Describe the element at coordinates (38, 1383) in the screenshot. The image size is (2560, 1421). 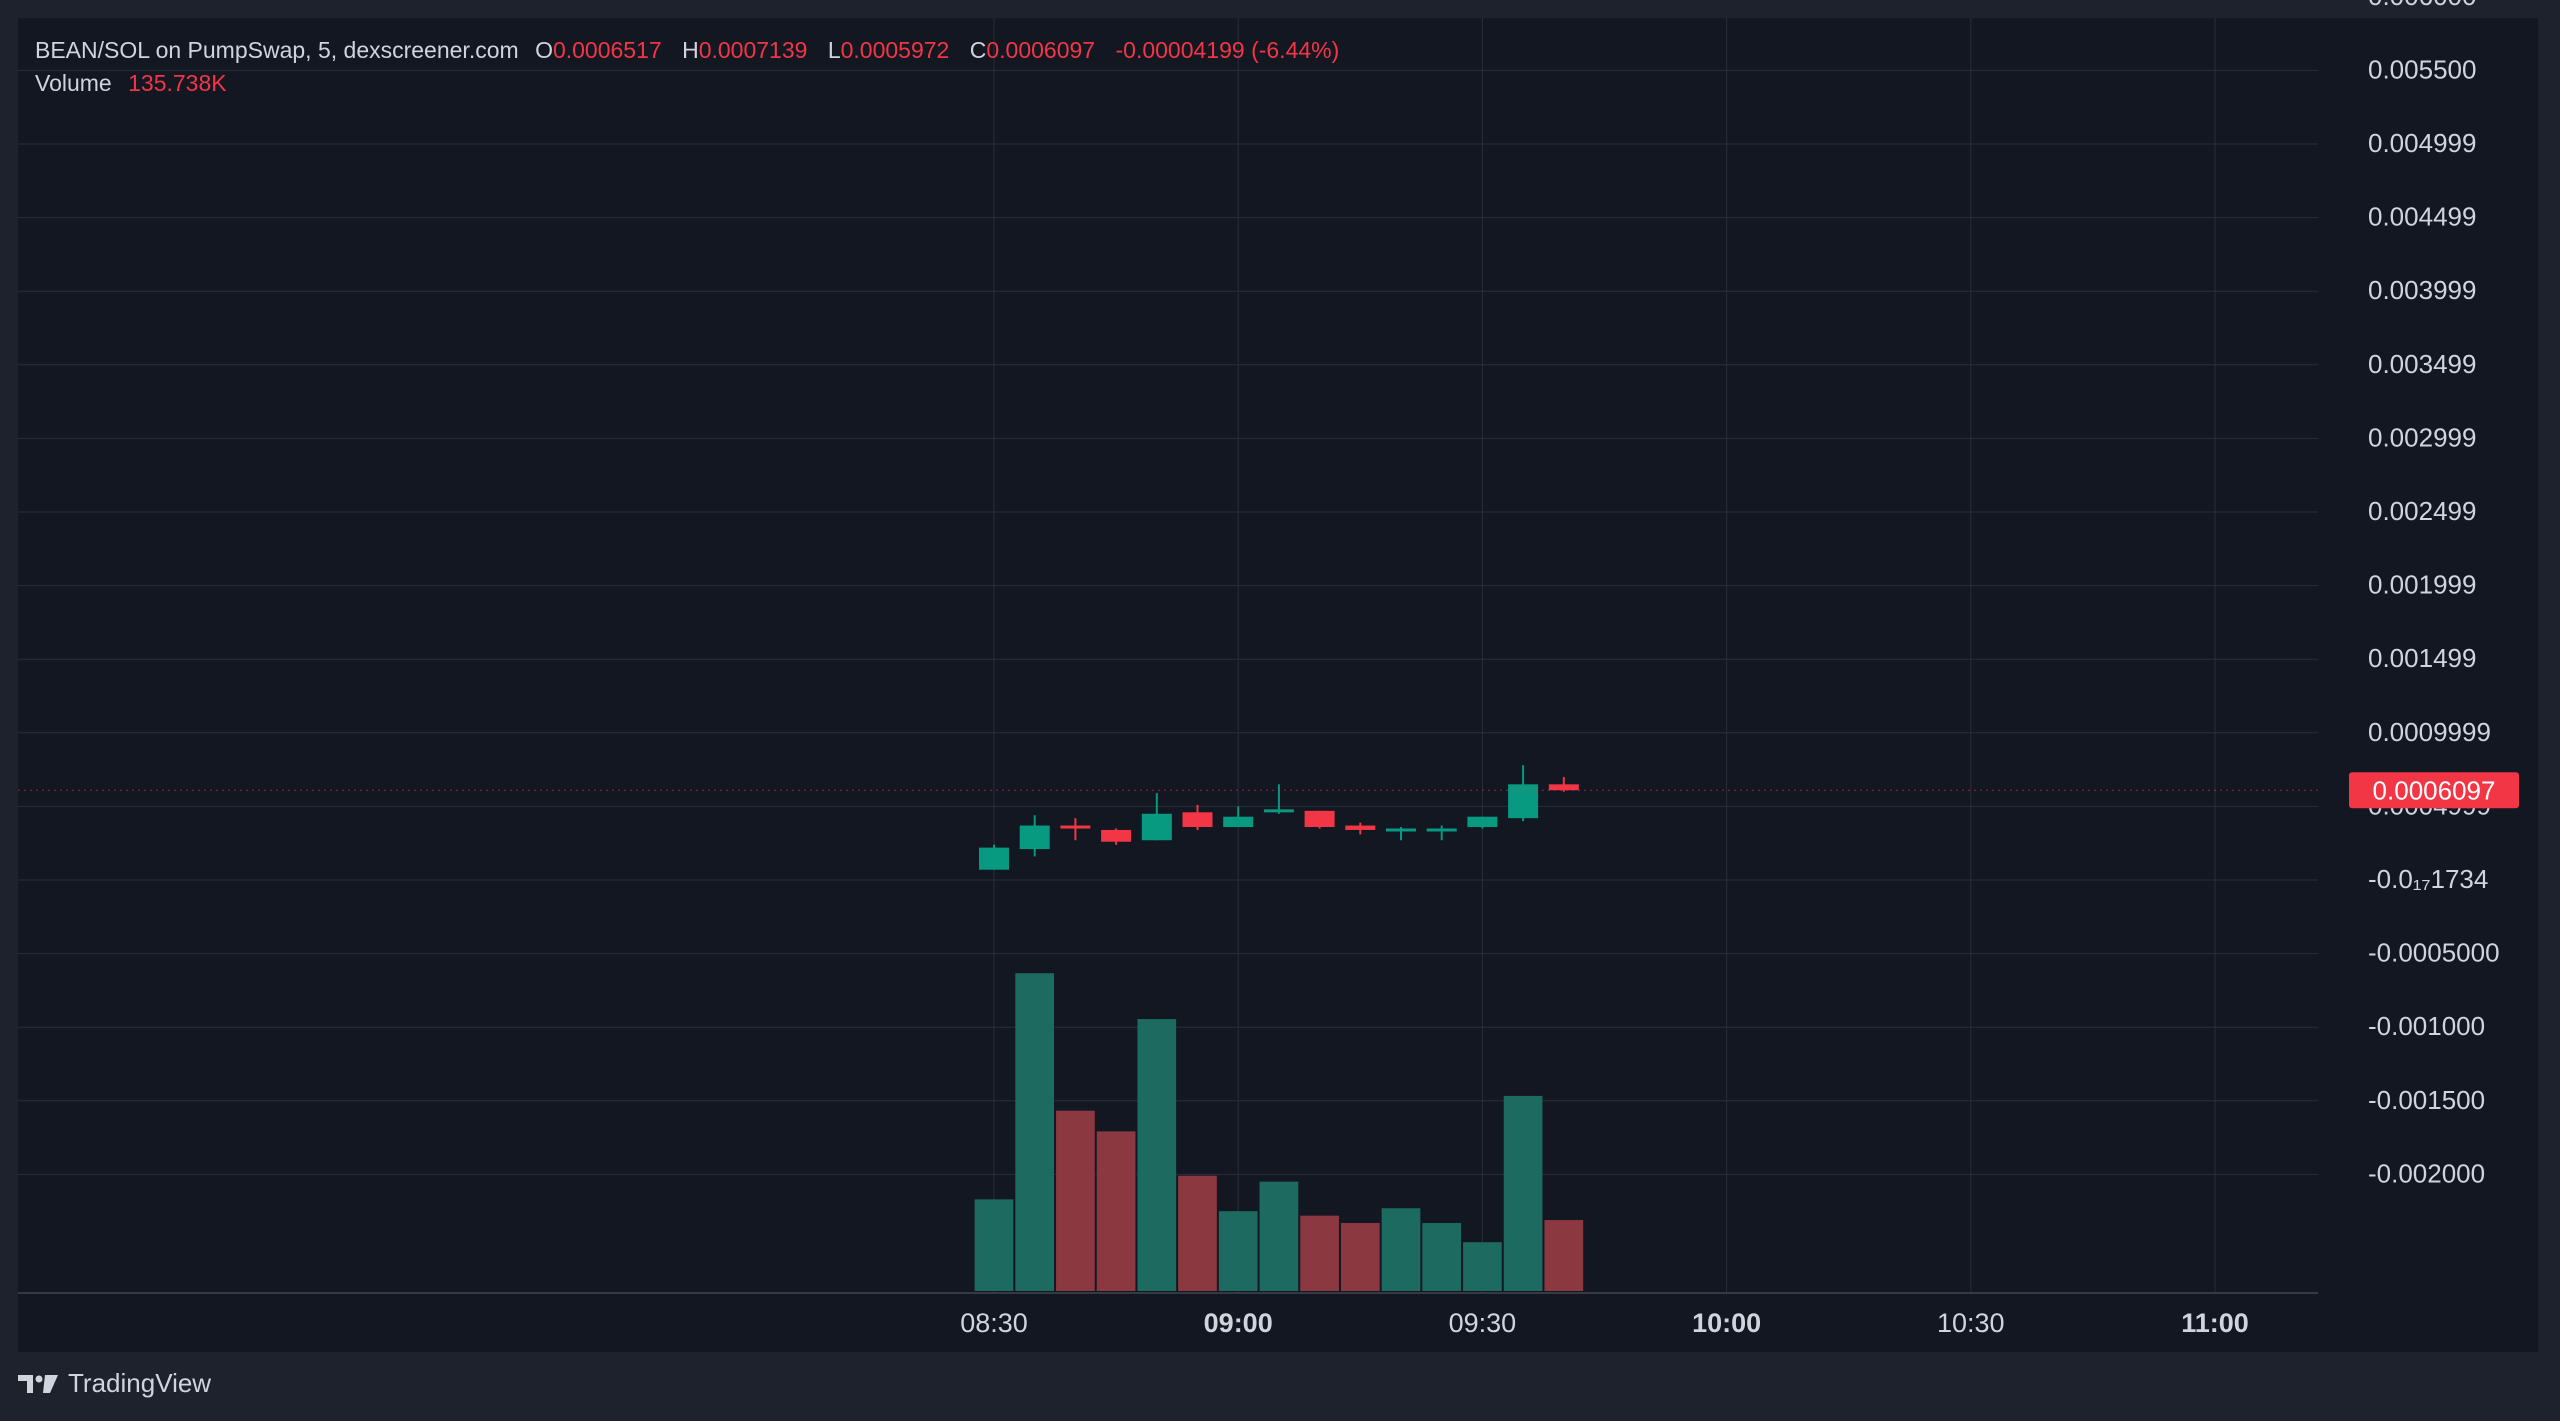
I see `tradingview-logo-icon` at that location.